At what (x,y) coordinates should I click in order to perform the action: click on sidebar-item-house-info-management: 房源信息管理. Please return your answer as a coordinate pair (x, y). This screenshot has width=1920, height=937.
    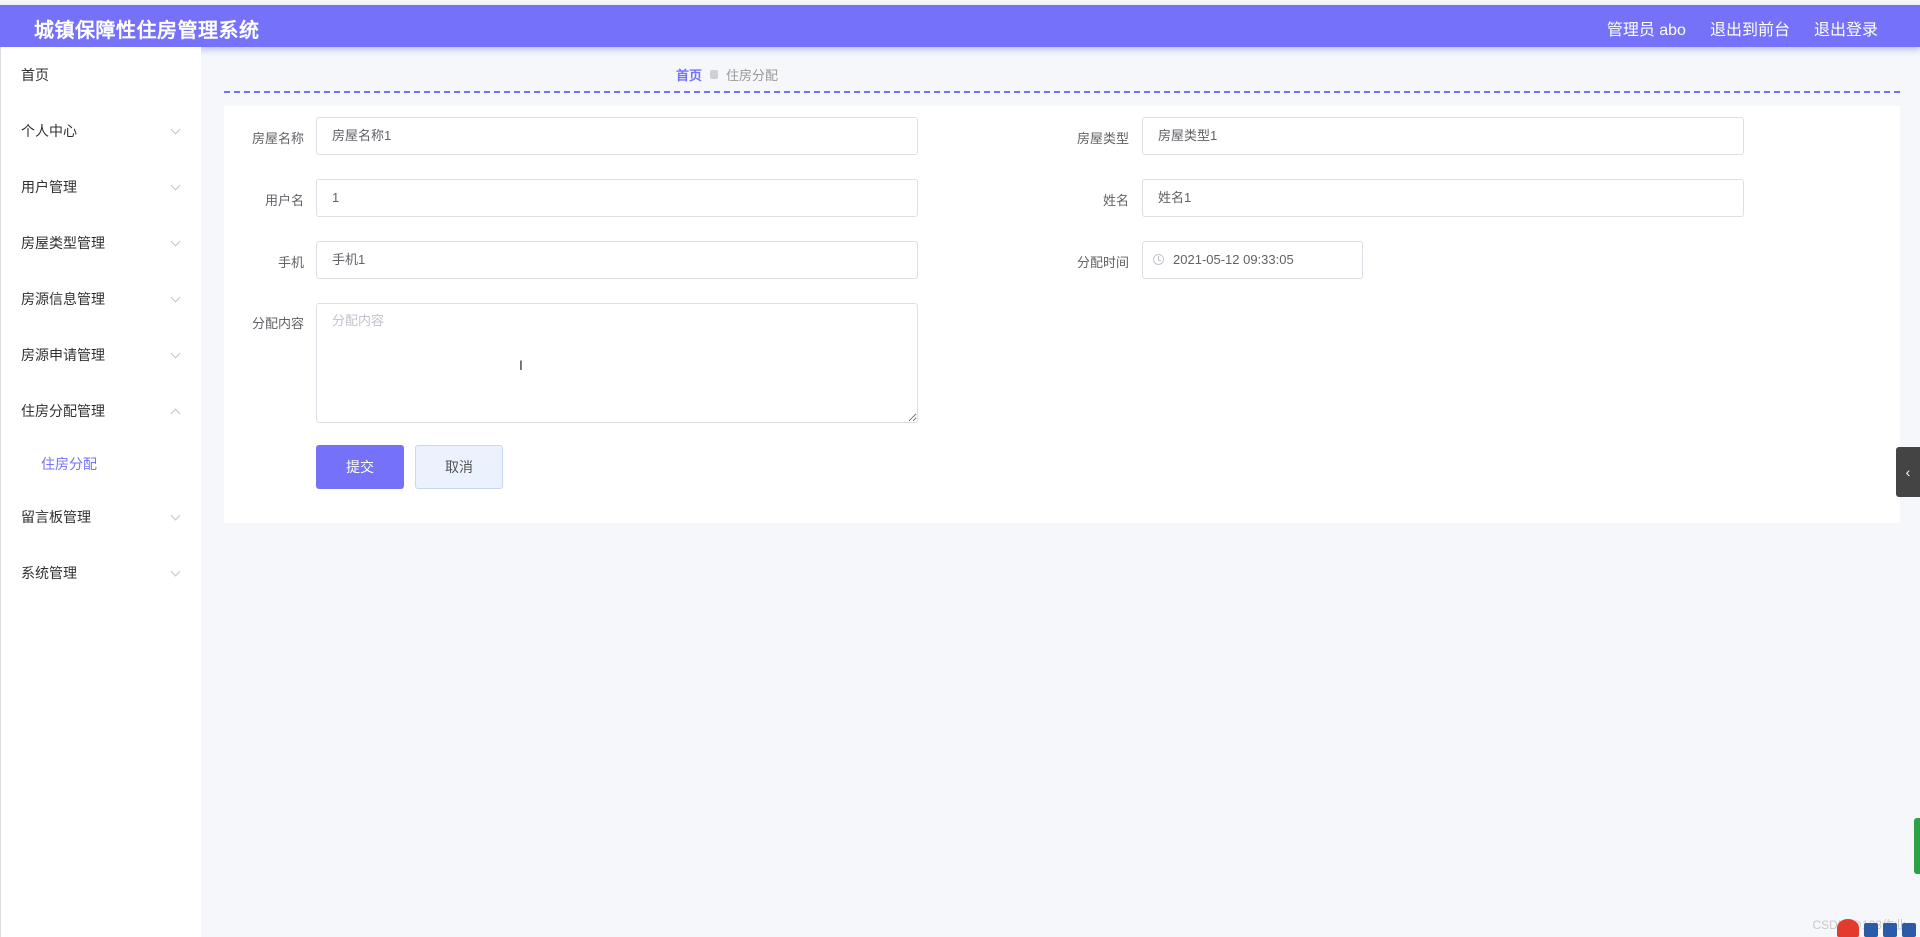
    Looking at the image, I should click on (101, 299).